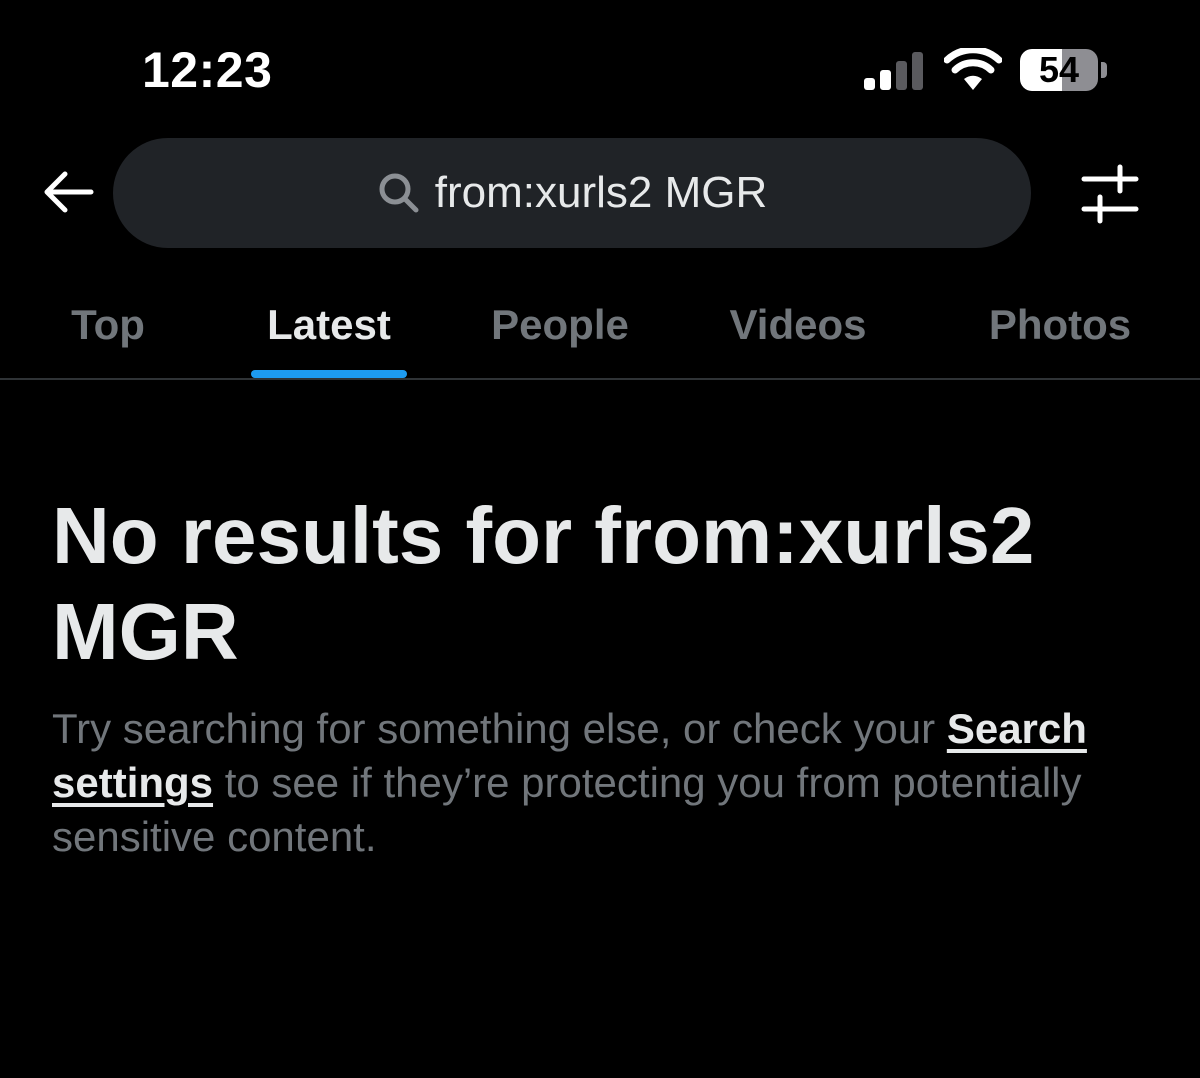 The width and height of the screenshot is (1200, 1078). Describe the element at coordinates (329, 374) in the screenshot. I see `active-tab-indicator` at that location.